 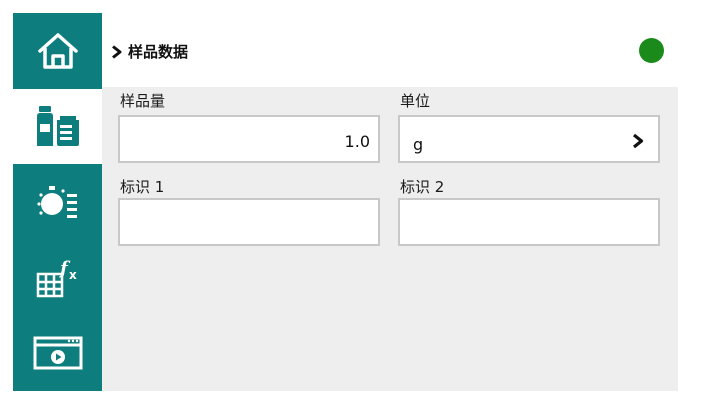 I want to click on unit-select: g, so click(x=529, y=139).